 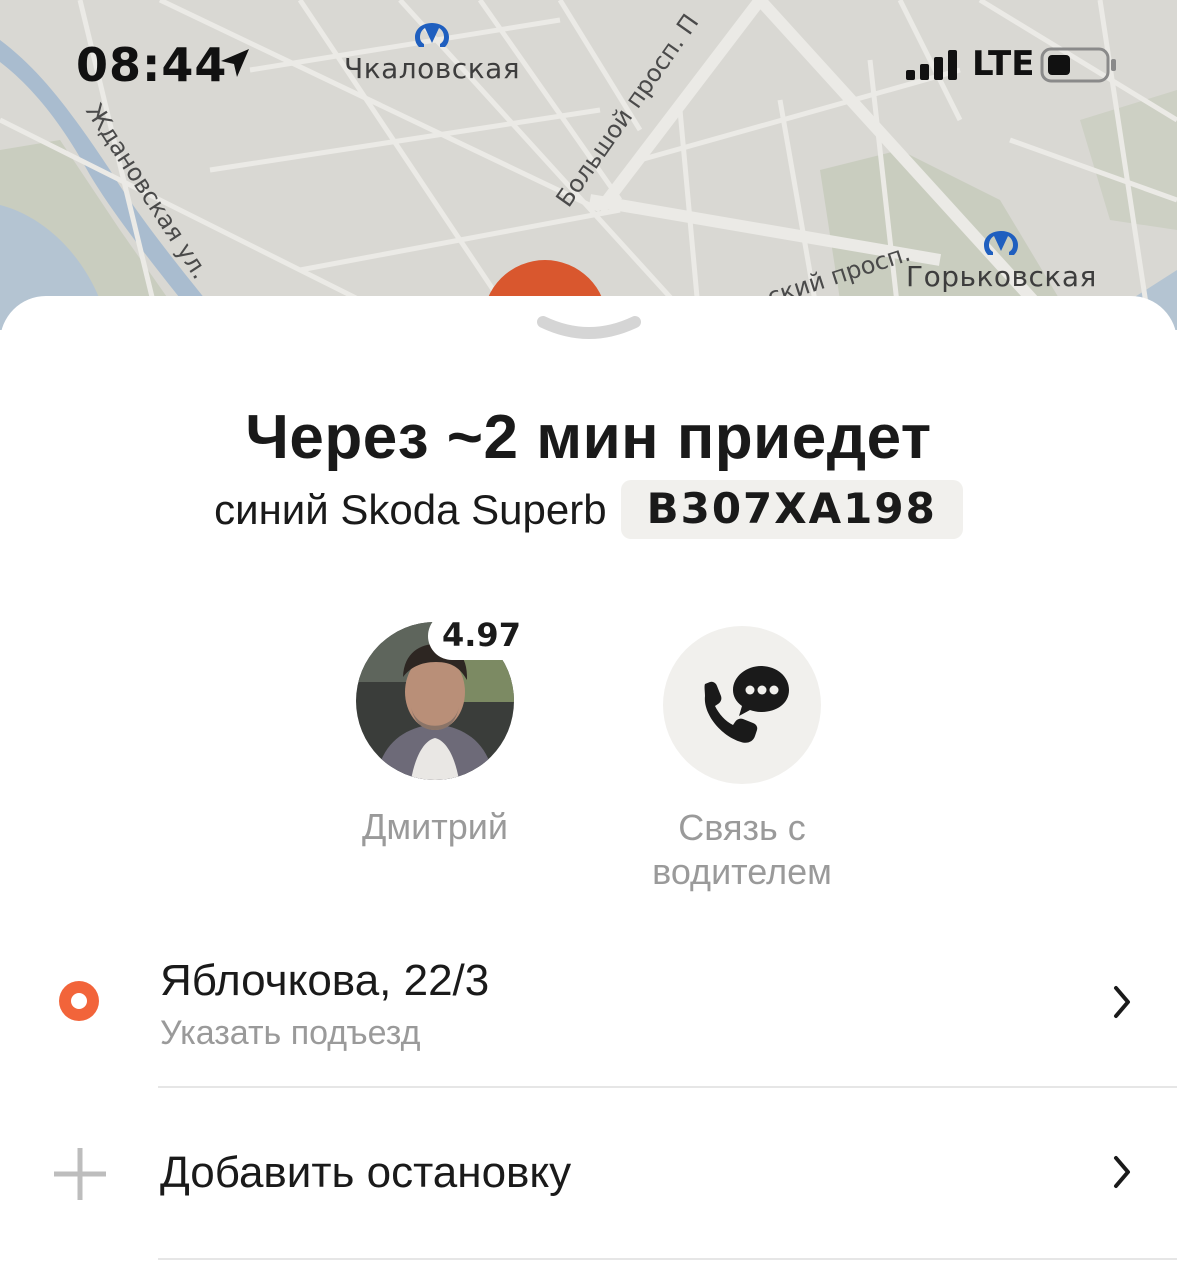 What do you see at coordinates (742, 871) in the screenshot?
I see `contact-label-line2: водителем` at bounding box center [742, 871].